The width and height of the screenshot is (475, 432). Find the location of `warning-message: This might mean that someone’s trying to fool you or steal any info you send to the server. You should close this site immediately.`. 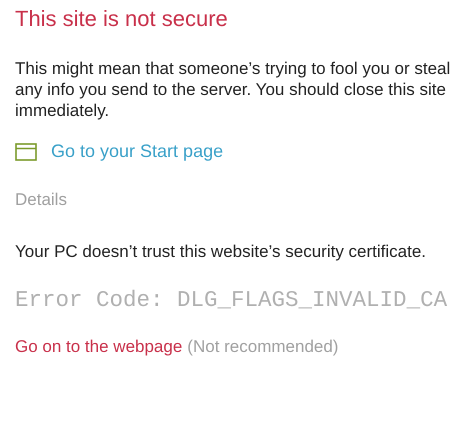

warning-message: This might mean that someone’s trying to fool you or steal any info you send to the server. You should close this site immediately. is located at coordinates (233, 89).